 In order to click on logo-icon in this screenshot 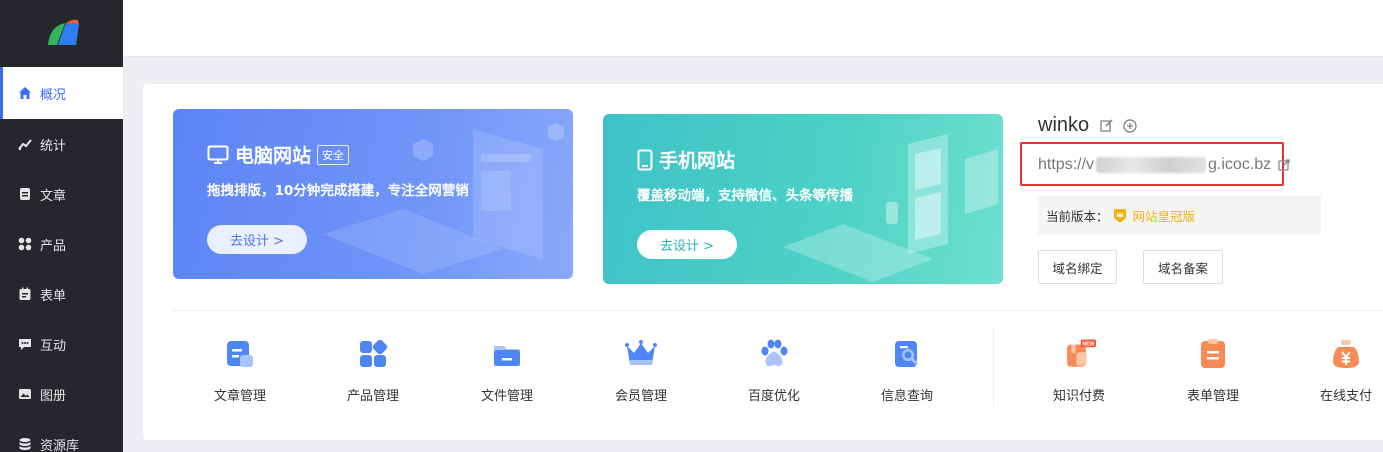, I will do `click(63, 32)`.